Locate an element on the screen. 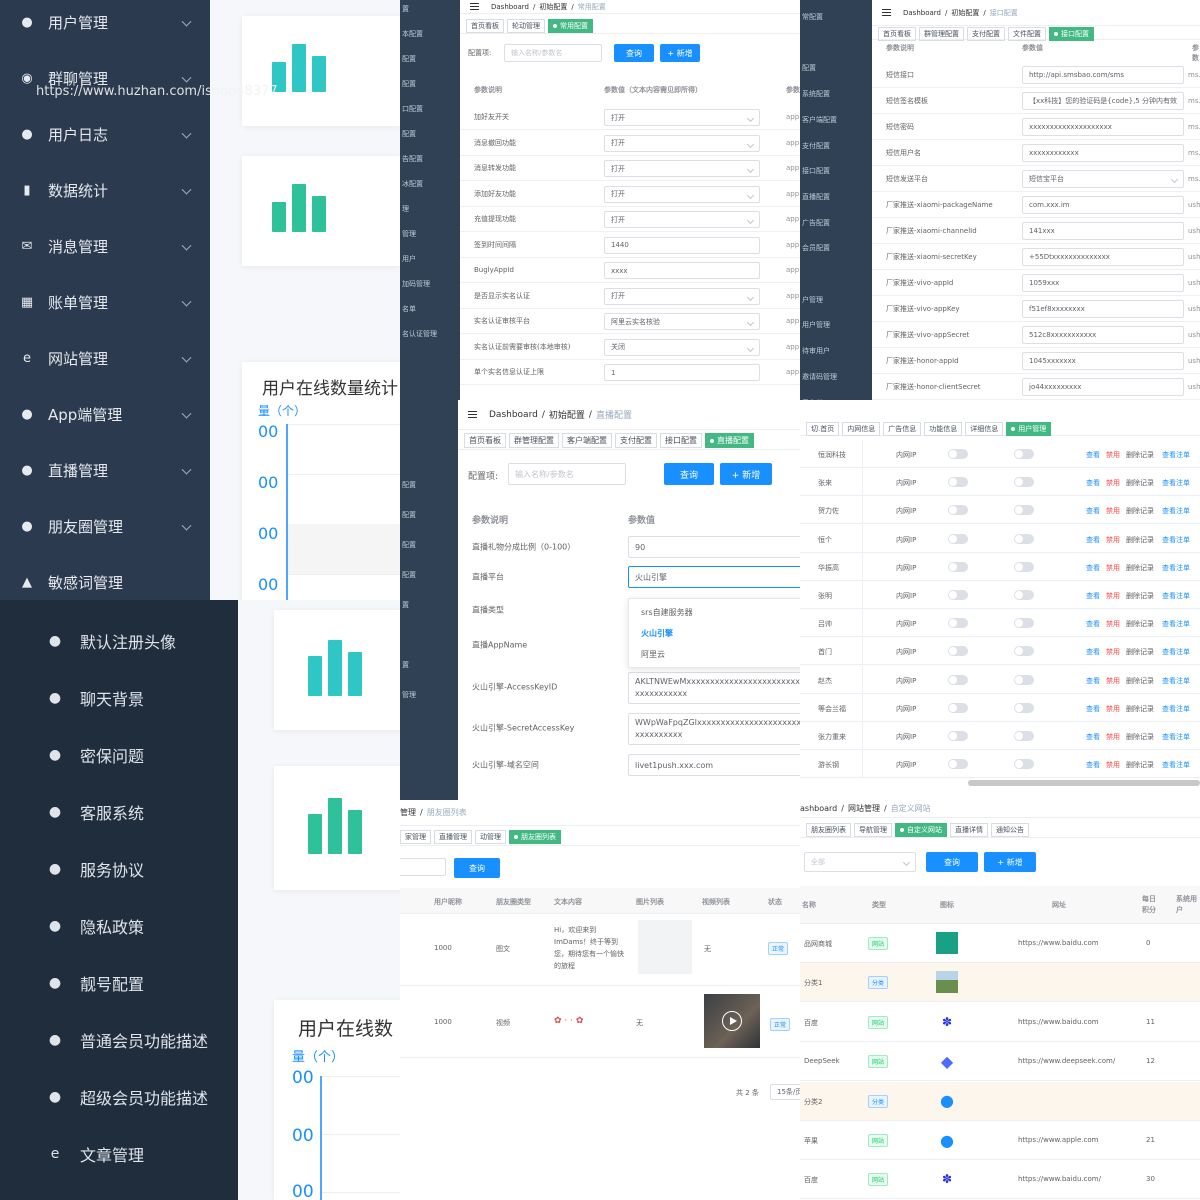 This screenshot has width=1200, height=1200. dropdown-option: srs自建服务器 is located at coordinates (667, 612).